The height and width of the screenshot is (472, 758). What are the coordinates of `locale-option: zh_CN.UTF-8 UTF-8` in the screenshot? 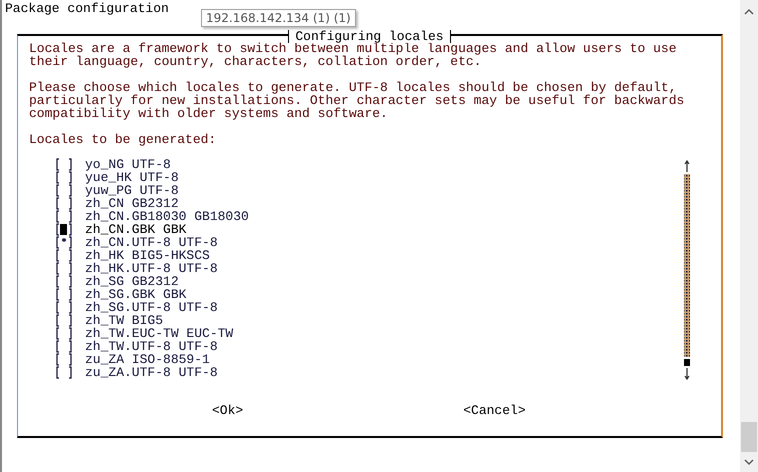 It's located at (151, 242).